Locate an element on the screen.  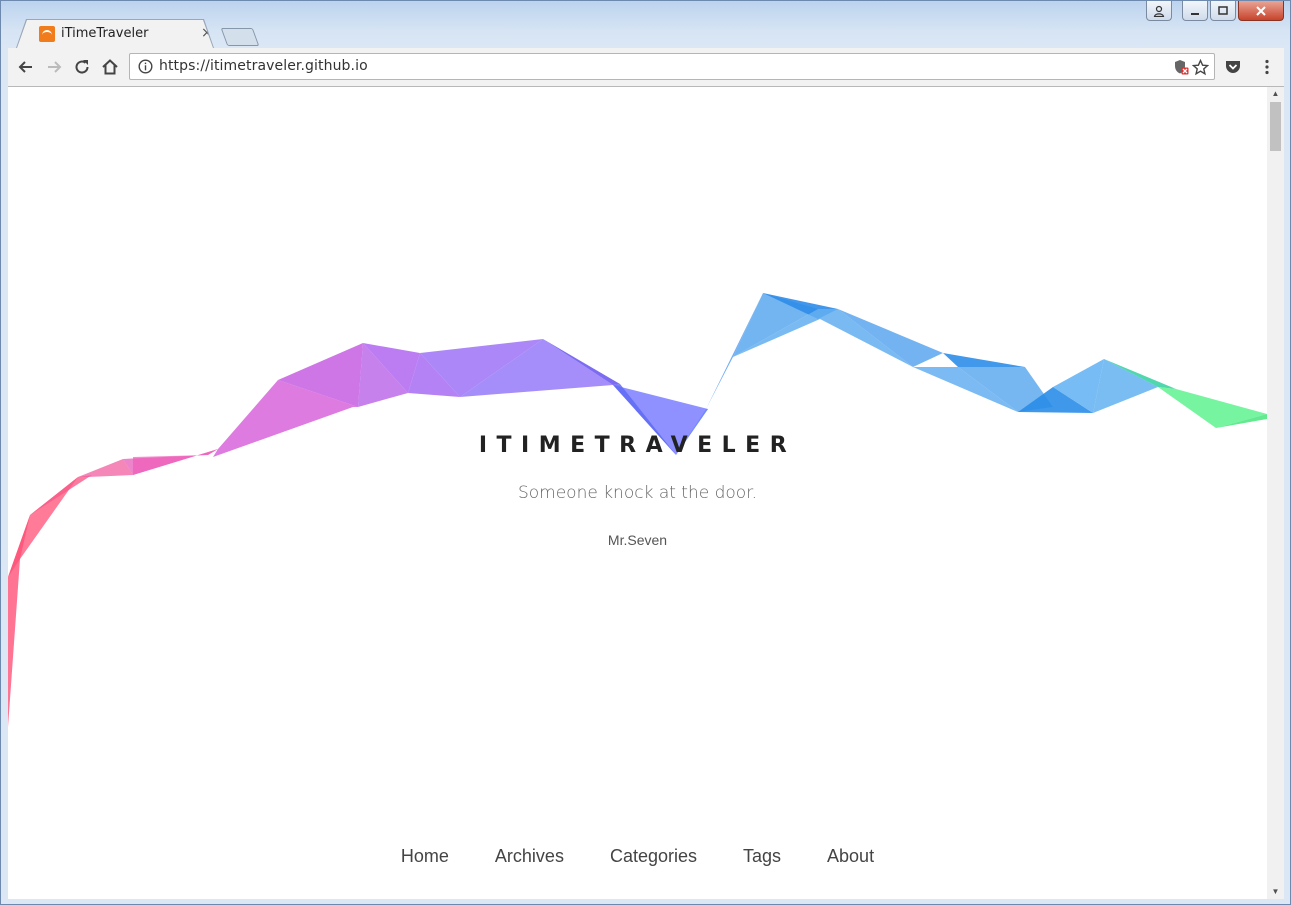
restore-icon is located at coordinates (1223, 10).